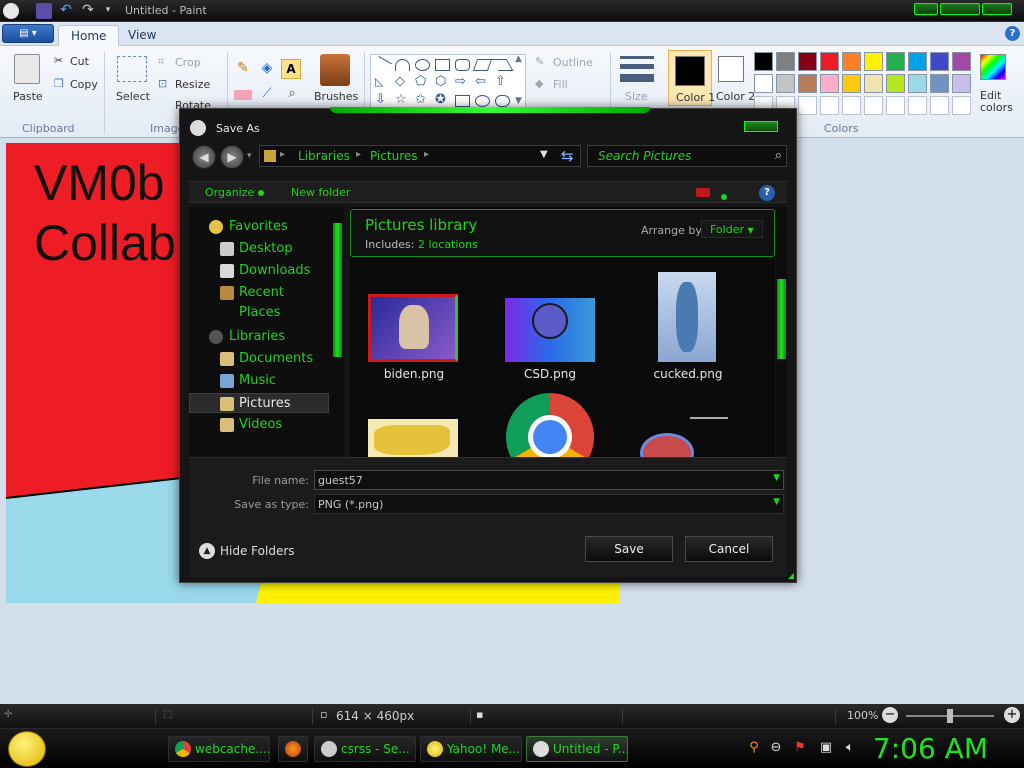  Describe the element at coordinates (11, 11) in the screenshot. I see `paint-app-icon` at that location.